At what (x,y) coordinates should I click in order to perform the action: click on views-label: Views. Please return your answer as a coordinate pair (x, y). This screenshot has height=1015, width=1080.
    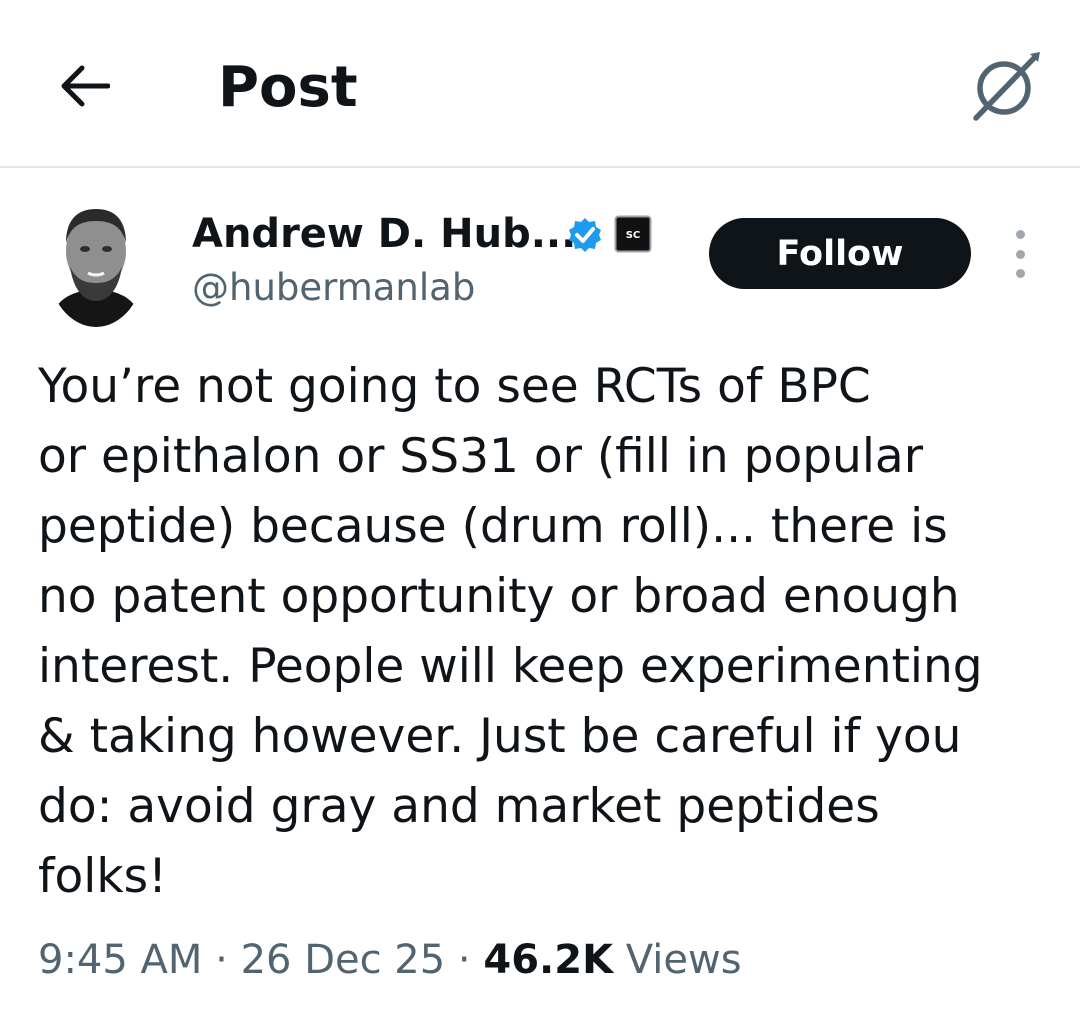
    Looking at the image, I should click on (677, 960).